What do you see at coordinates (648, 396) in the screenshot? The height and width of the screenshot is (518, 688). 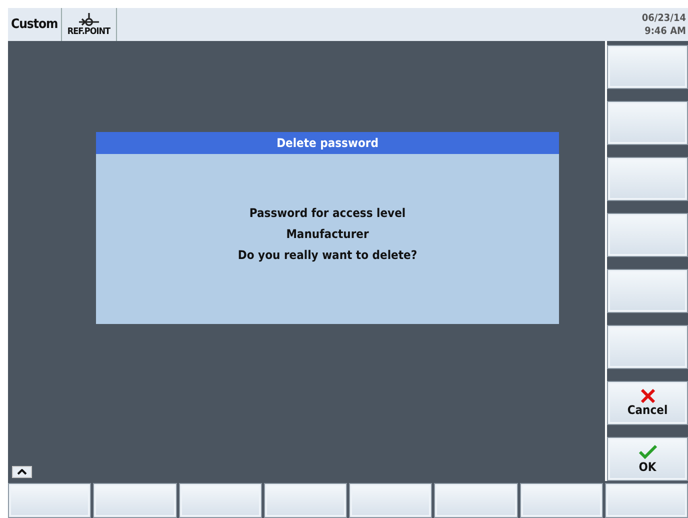 I see `close-icon` at bounding box center [648, 396].